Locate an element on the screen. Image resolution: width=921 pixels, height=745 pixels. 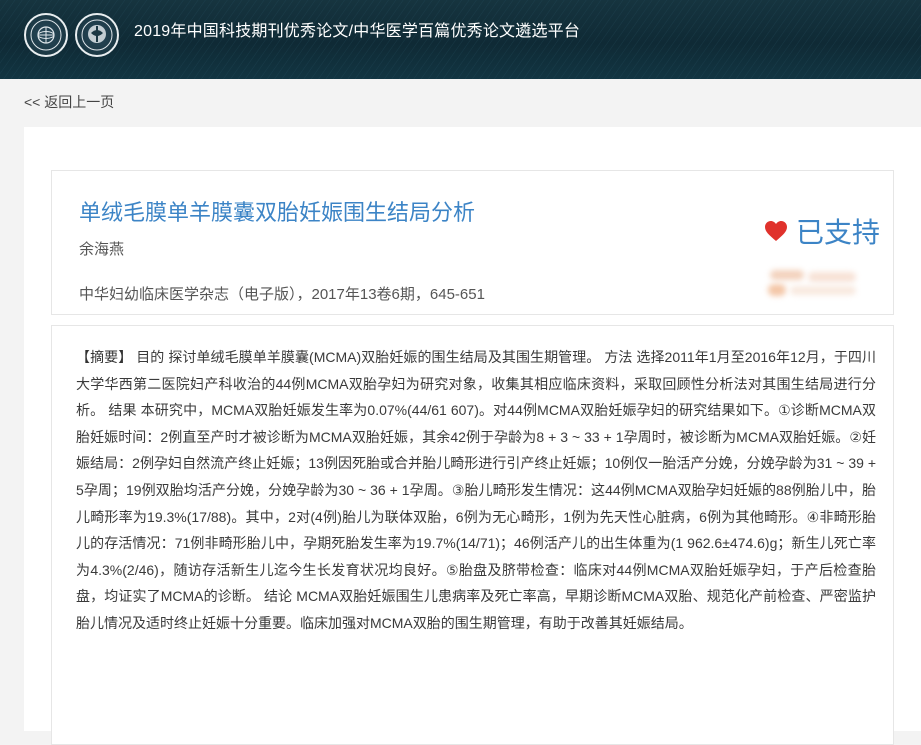
journal-logo-icon is located at coordinates (46, 35).